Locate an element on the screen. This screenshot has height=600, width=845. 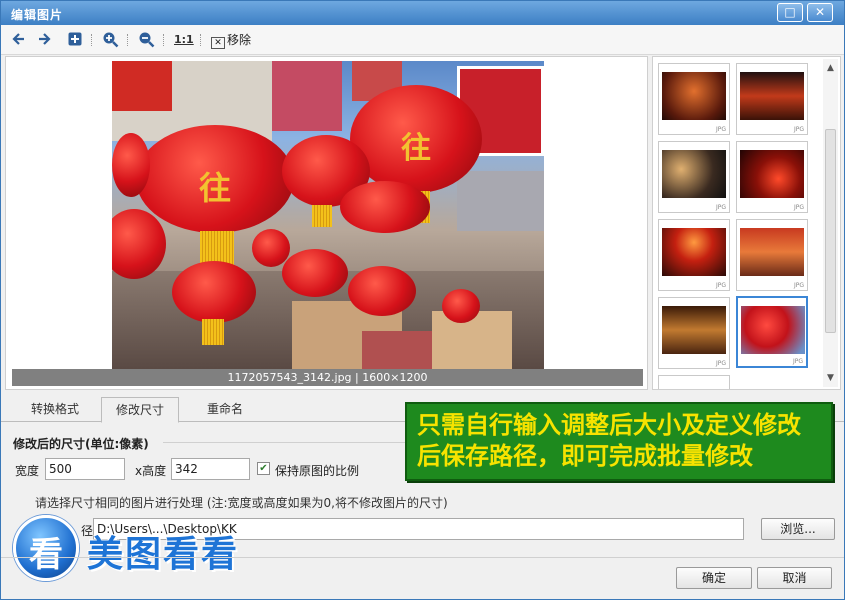
height-input is located at coordinates (210, 469).